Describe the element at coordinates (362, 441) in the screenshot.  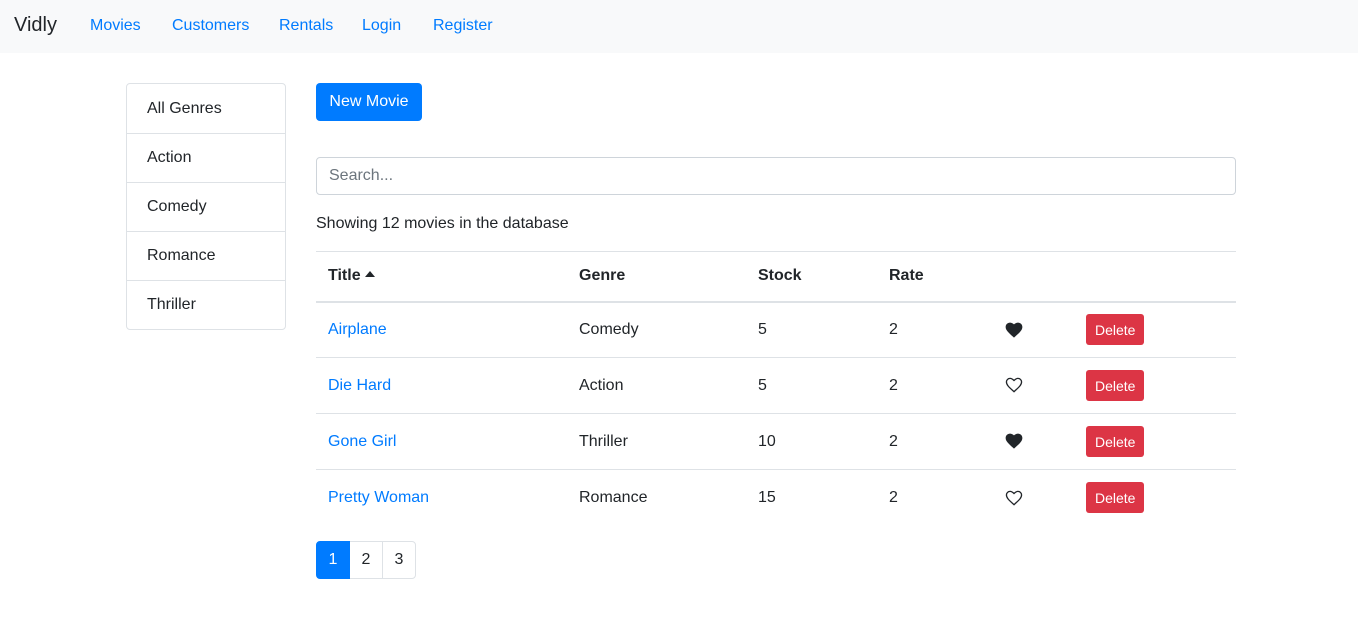
I see `movie-title-link: Gone Girl` at that location.